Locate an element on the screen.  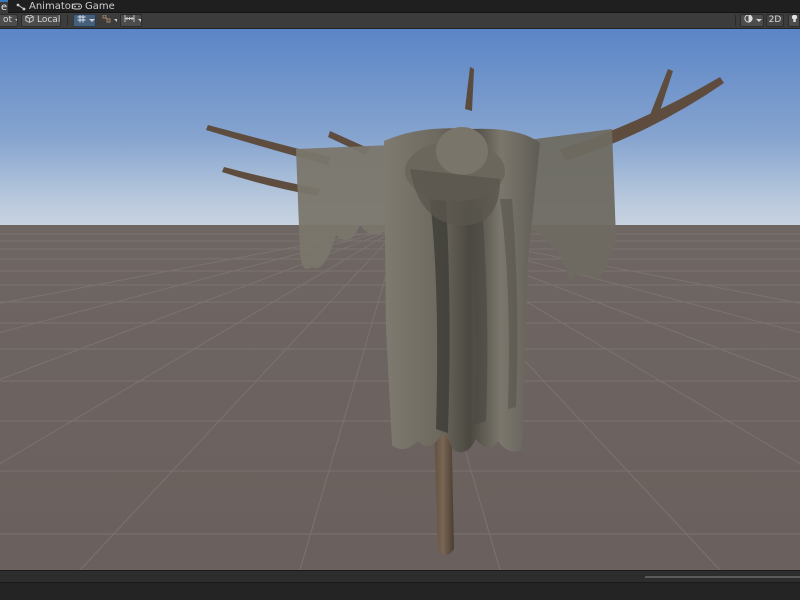
snap-icon is located at coordinates (106, 20).